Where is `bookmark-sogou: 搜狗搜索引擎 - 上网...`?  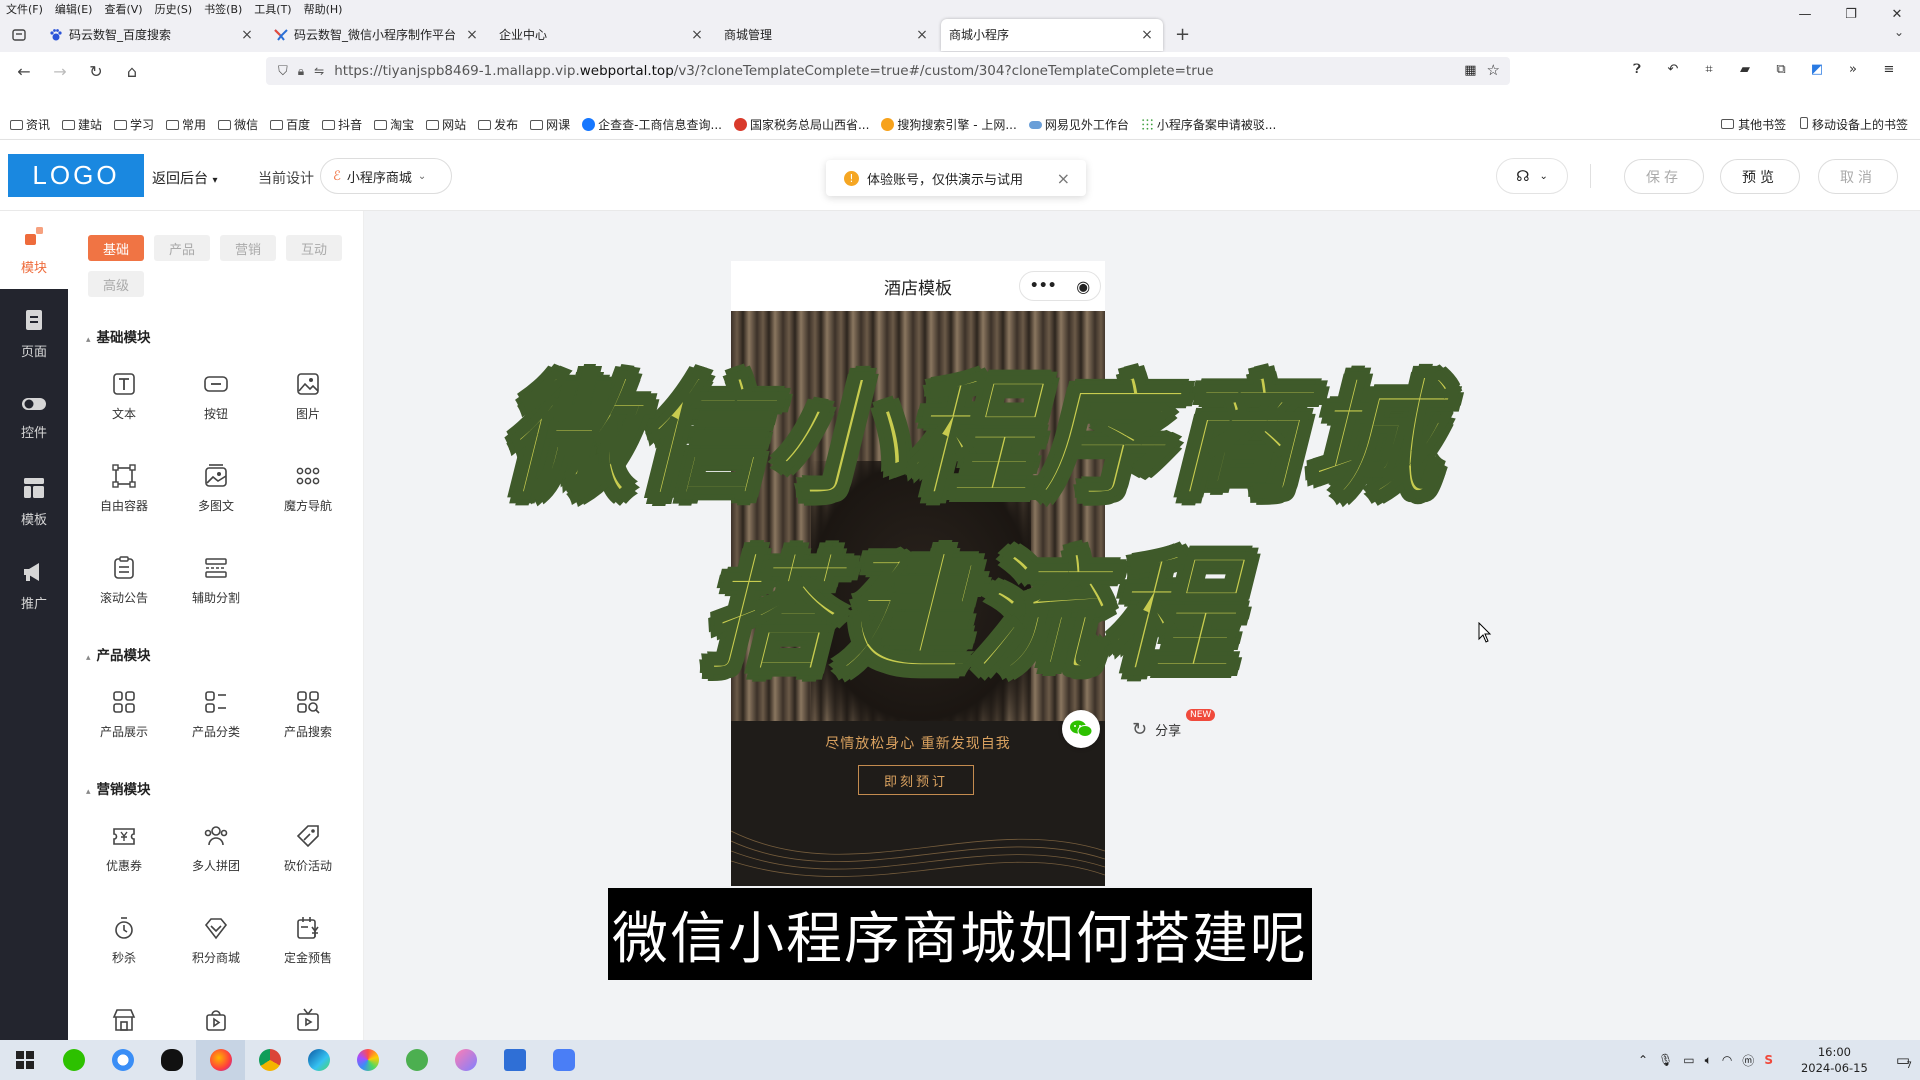 bookmark-sogou: 搜狗搜索引擎 - 上网... is located at coordinates (949, 124).